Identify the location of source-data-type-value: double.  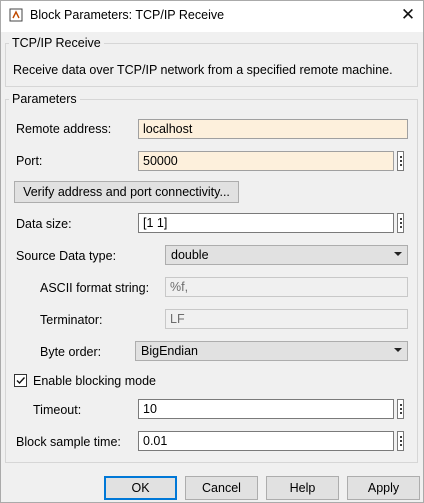
(190, 255).